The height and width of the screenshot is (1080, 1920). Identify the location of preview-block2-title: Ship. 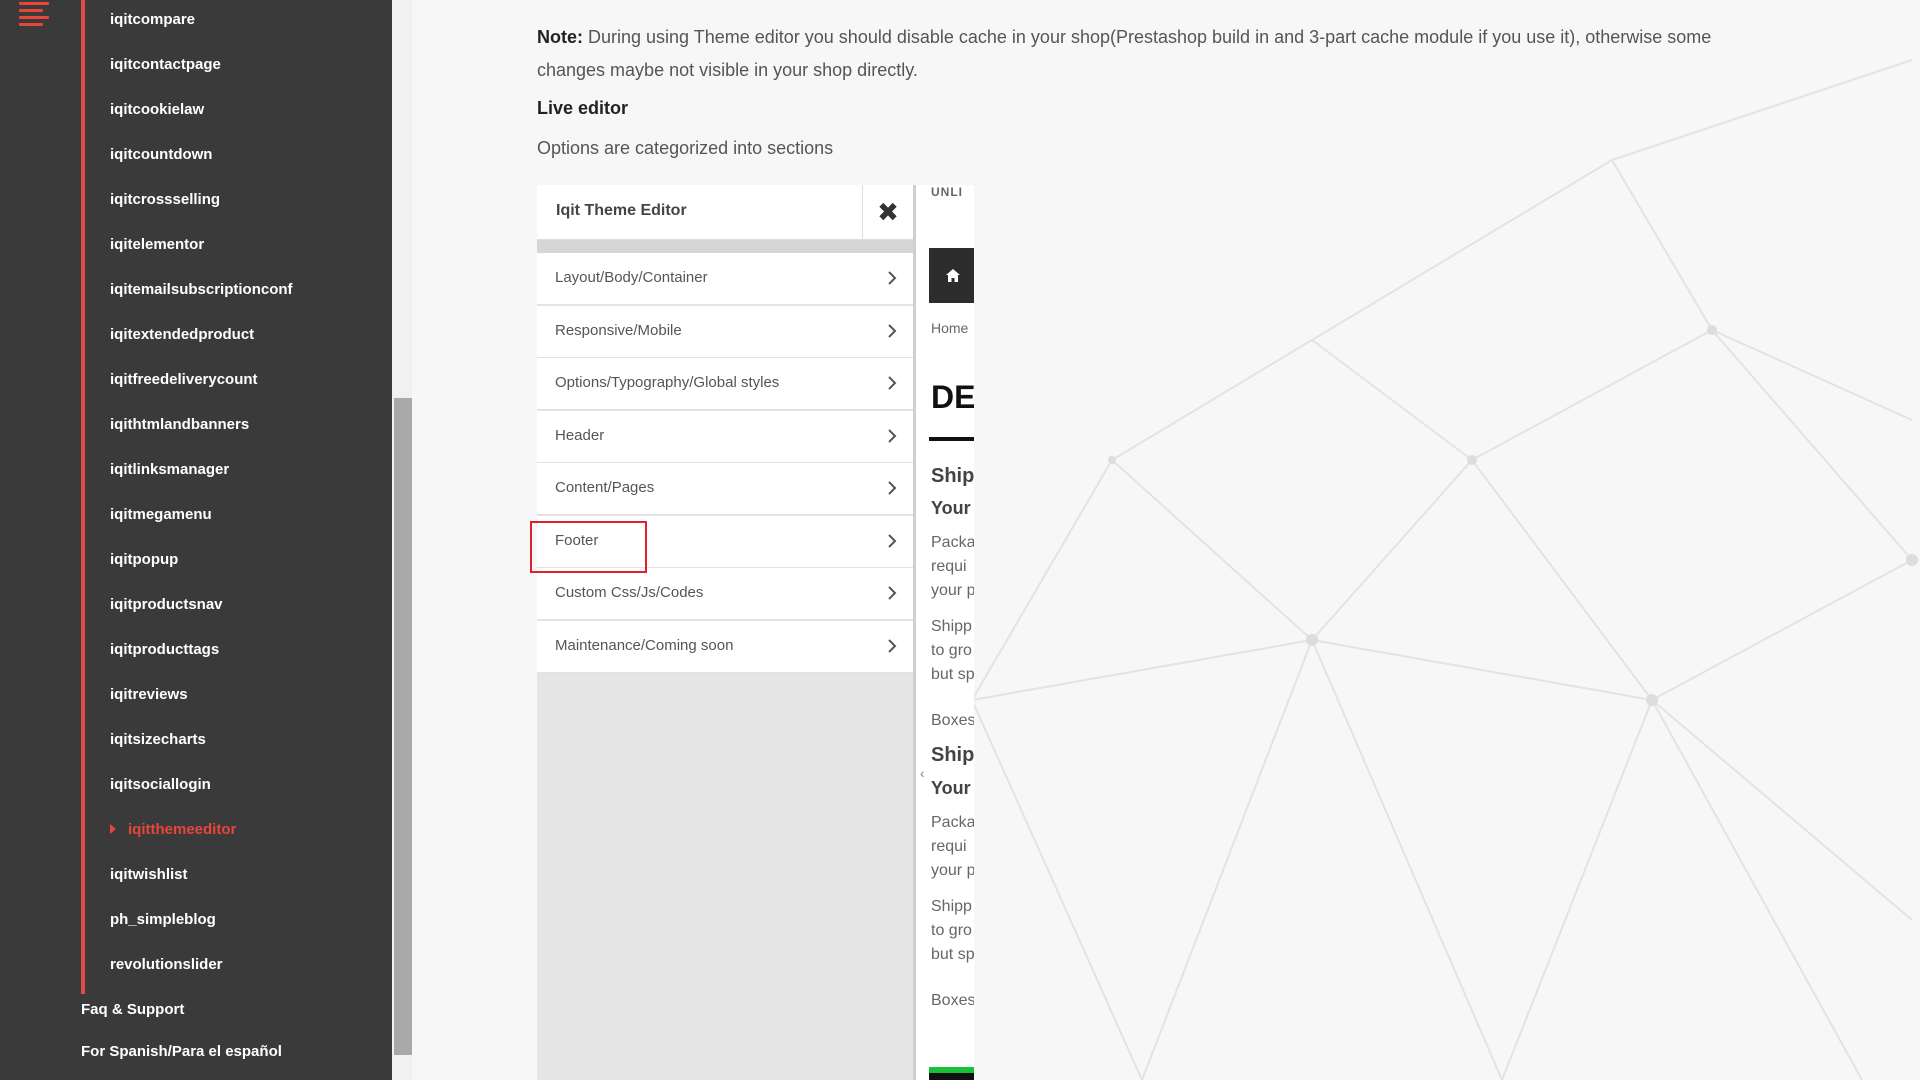
(952, 755).